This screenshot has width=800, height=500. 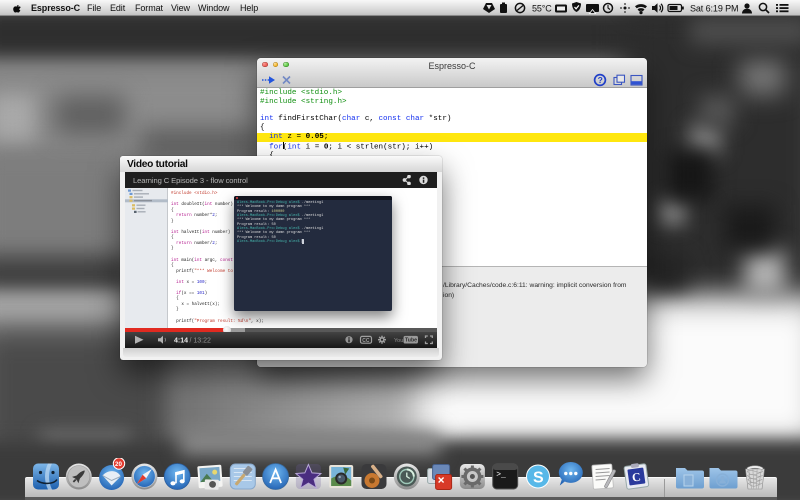 I want to click on svg-text: / 13:22, so click(x=201, y=340).